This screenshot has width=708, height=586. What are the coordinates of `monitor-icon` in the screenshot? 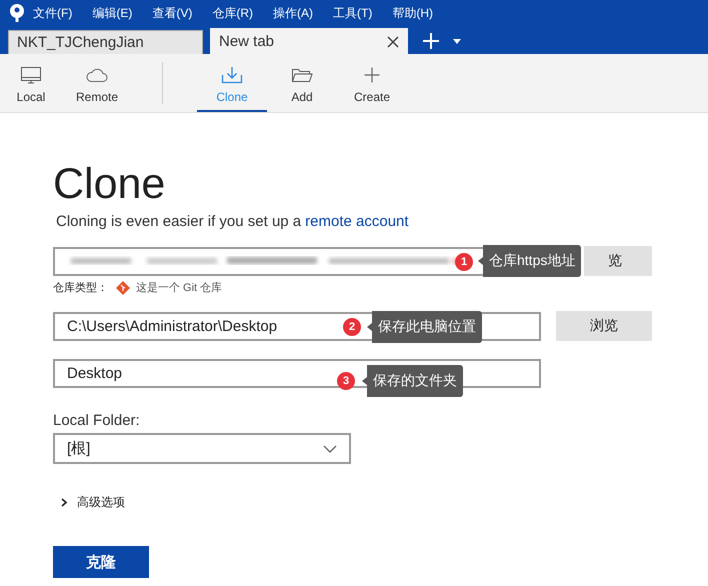 It's located at (31, 75).